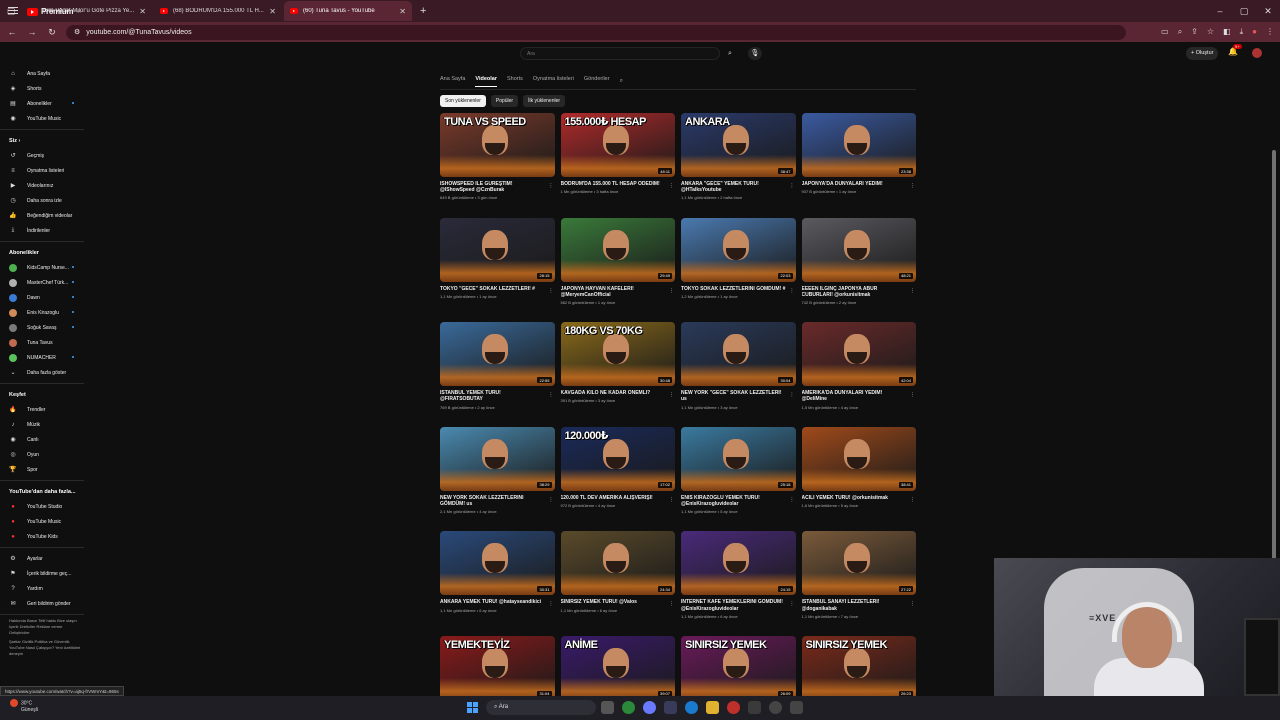 The image size is (1280, 720). I want to click on sidebar-item: ⌂ Ana Sayfa, so click(43, 73).